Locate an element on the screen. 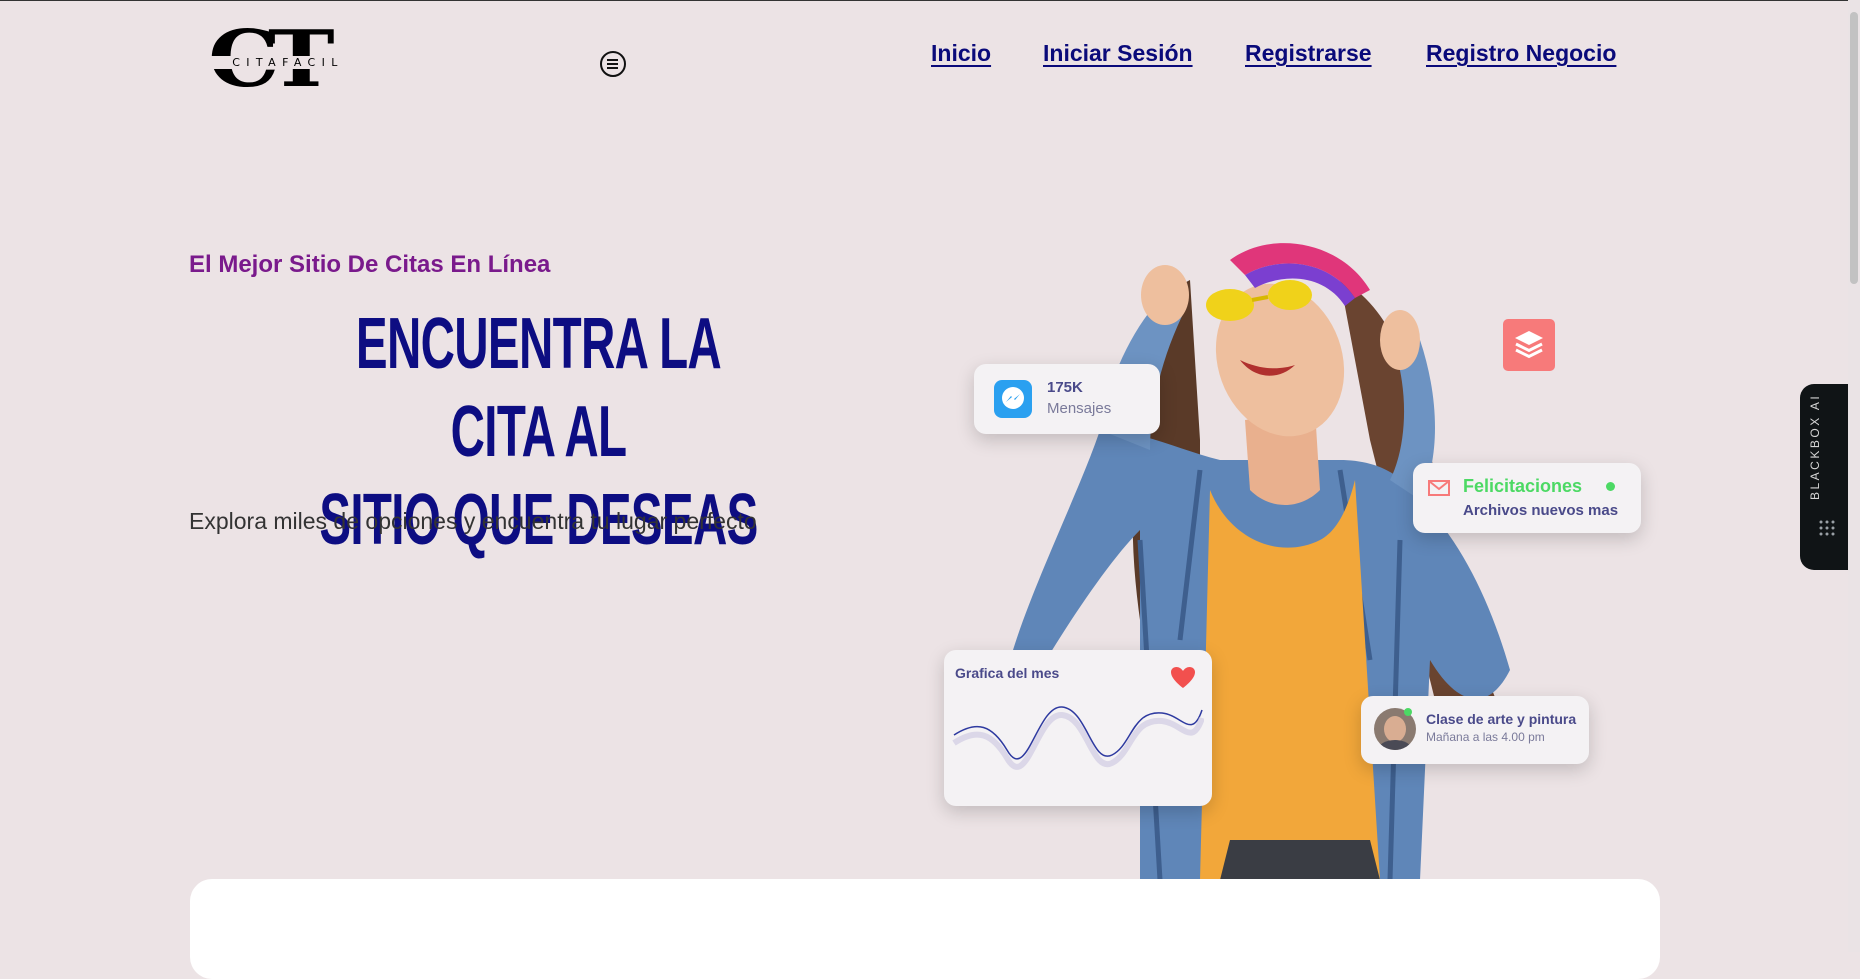  logo-name: CITAFACIL is located at coordinates (288, 62).